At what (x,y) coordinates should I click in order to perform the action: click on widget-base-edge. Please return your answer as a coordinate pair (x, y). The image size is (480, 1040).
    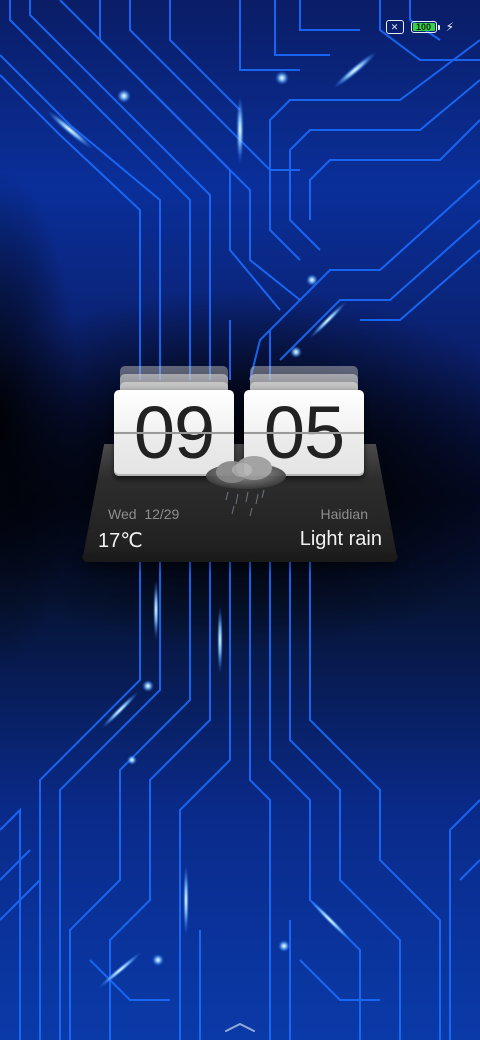
    Looking at the image, I should click on (240, 558).